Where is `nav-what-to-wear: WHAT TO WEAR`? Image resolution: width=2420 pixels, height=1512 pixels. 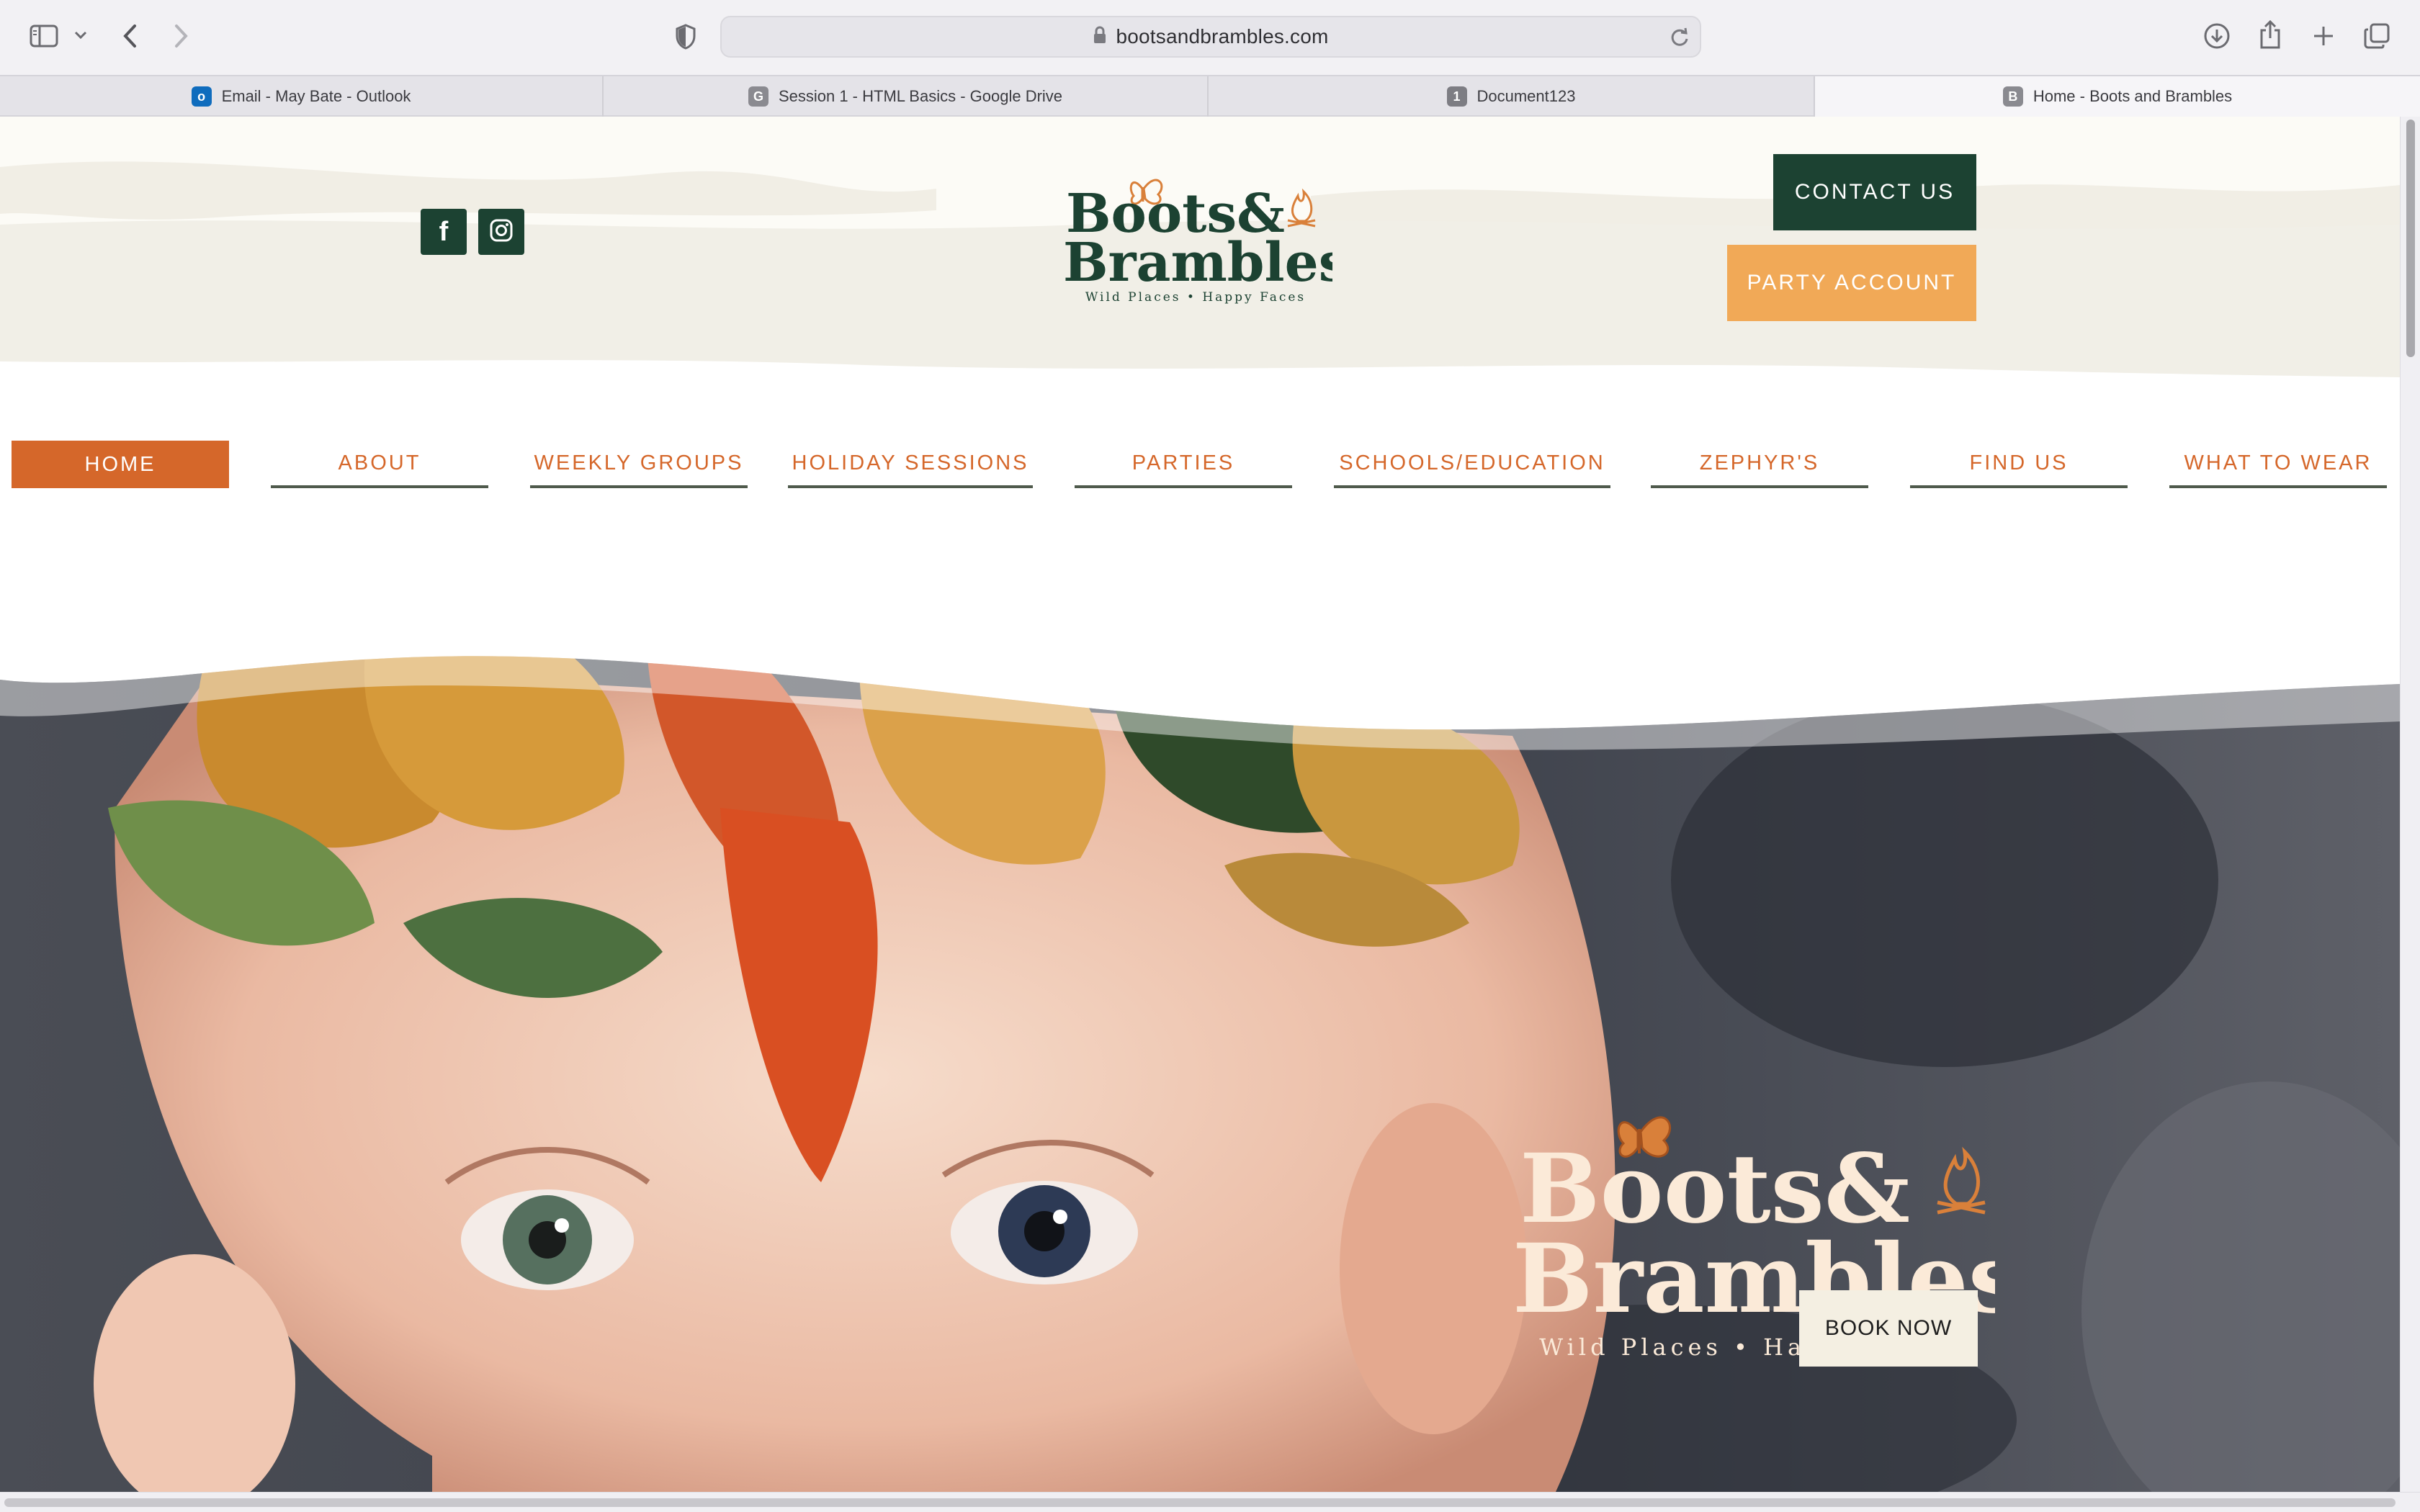
nav-what-to-wear: WHAT TO WEAR is located at coordinates (2278, 464).